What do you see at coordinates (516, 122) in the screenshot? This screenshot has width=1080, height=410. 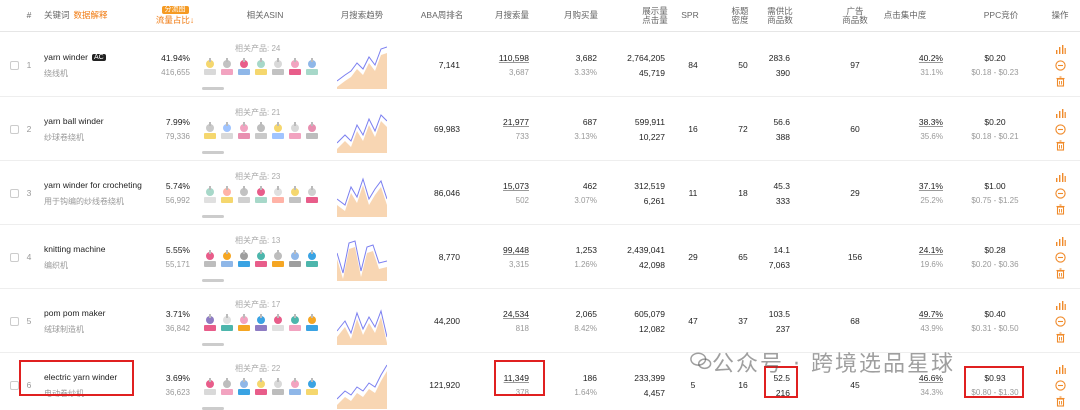 I see `monthly-search-volume: 21,977` at bounding box center [516, 122].